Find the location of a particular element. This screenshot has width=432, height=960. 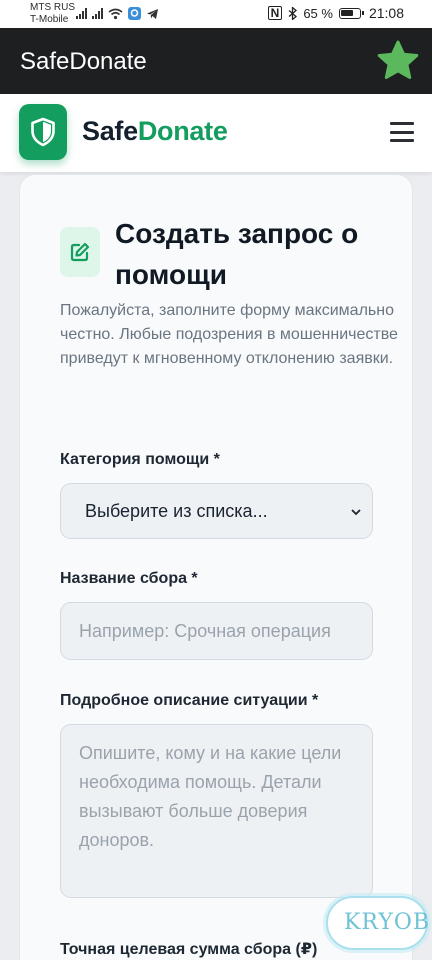

status-icons is located at coordinates (117, 13).